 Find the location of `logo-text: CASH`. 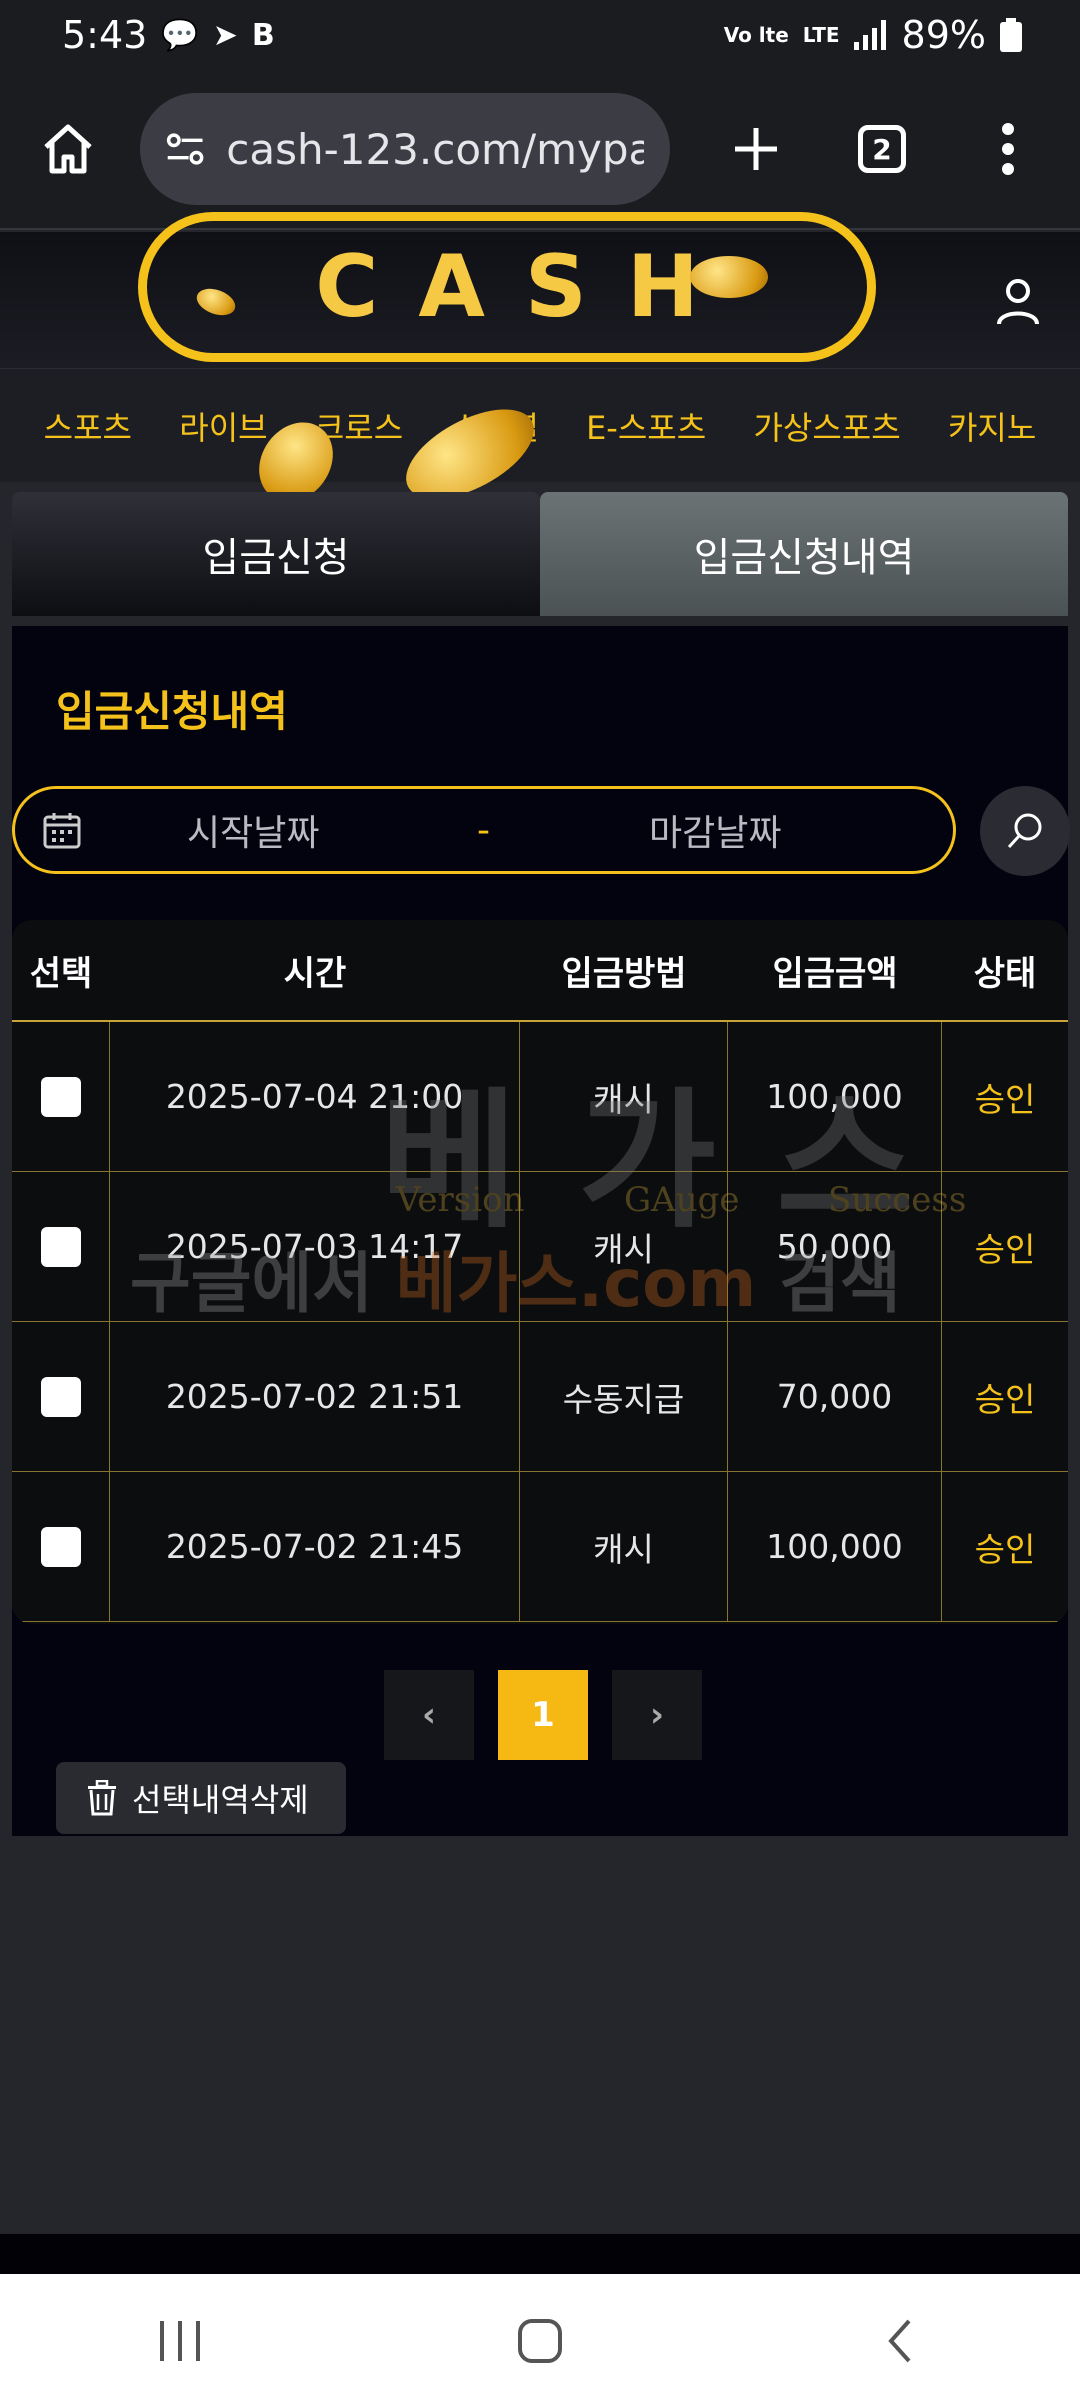

logo-text: CASH is located at coordinates (527, 287).